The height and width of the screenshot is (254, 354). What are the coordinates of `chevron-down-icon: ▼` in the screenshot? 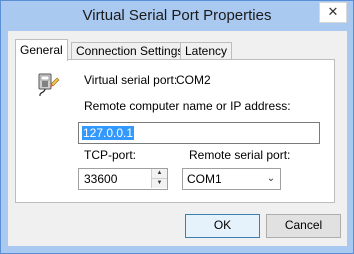 It's located at (159, 183).